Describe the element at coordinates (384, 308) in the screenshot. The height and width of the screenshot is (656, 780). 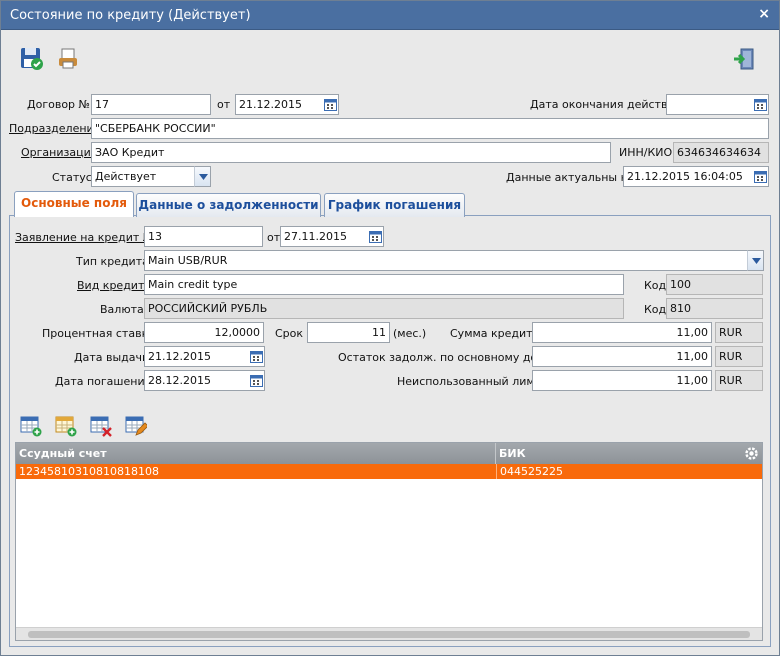
I see `currency-field: РОССИЙСКИЙ РУБЛЬ` at that location.